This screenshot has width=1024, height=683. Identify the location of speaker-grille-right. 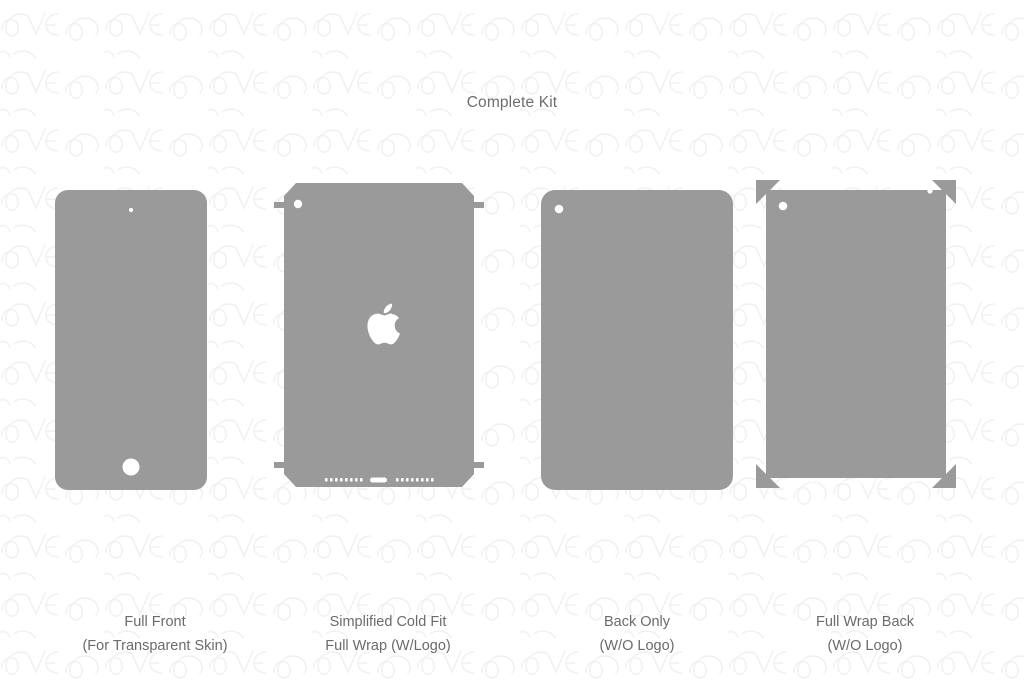
(896, 481).